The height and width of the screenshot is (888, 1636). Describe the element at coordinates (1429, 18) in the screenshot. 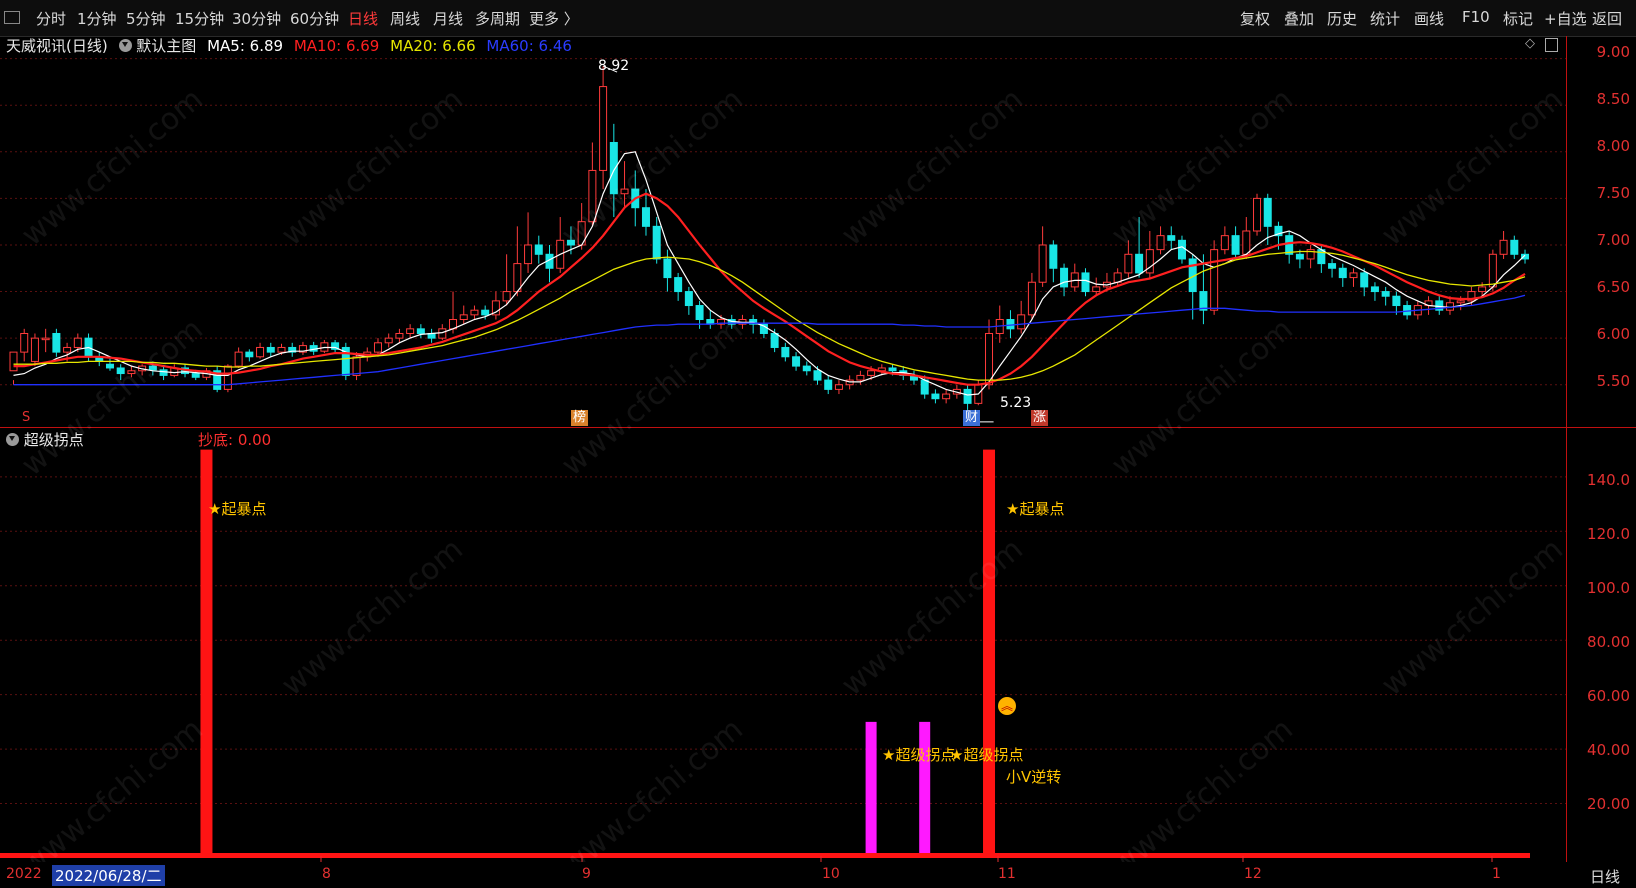

I see `draw-line-button: 画线` at that location.